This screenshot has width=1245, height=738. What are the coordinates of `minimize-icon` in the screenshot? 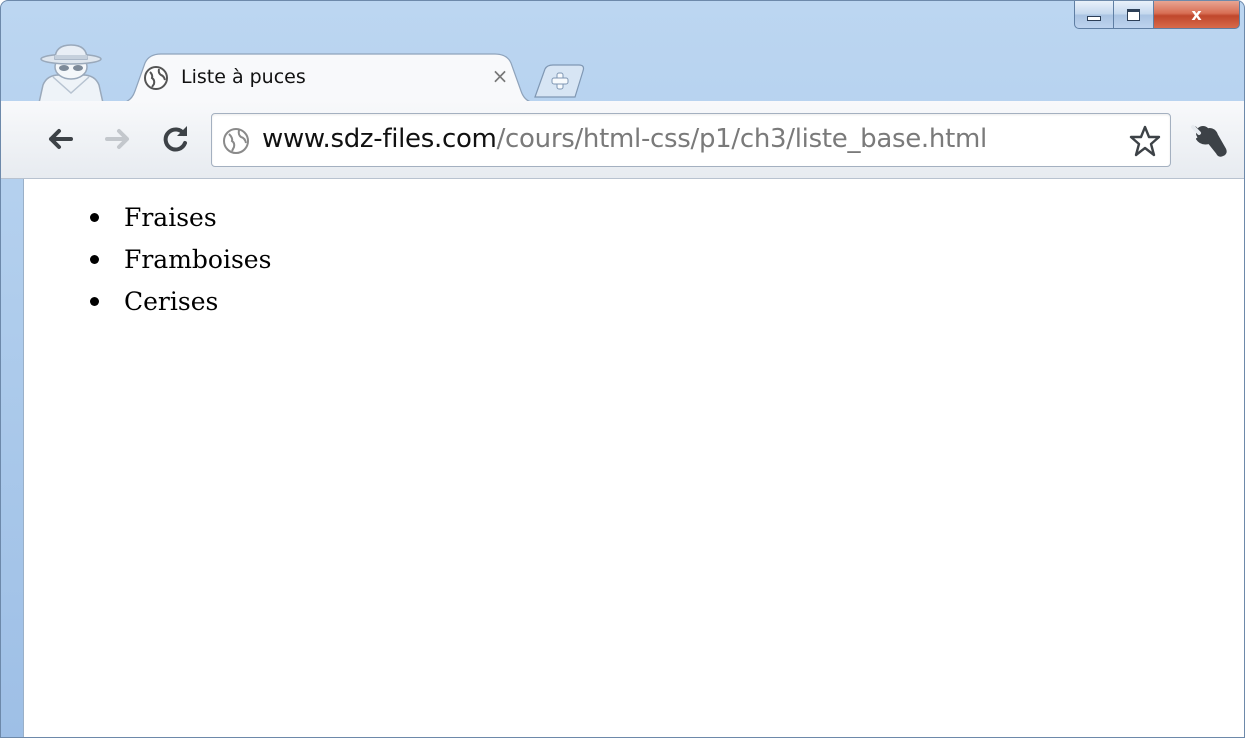 It's located at (1094, 18).